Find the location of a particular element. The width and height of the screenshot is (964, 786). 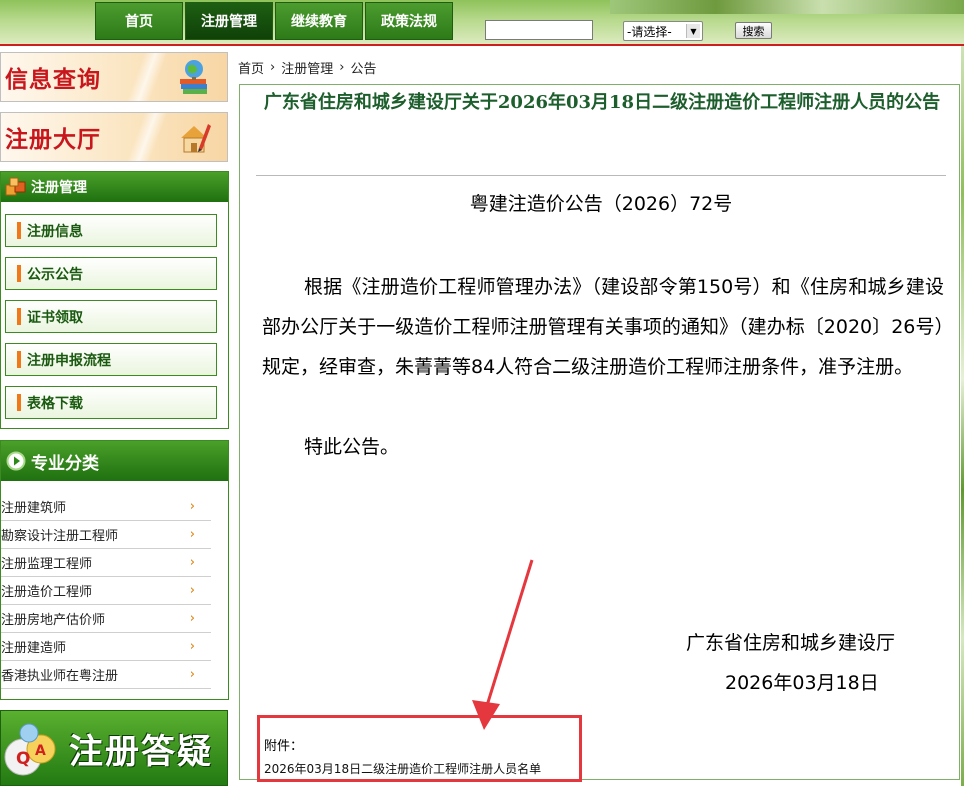

category-label: 香港执业师在粤注册 is located at coordinates (60, 676).